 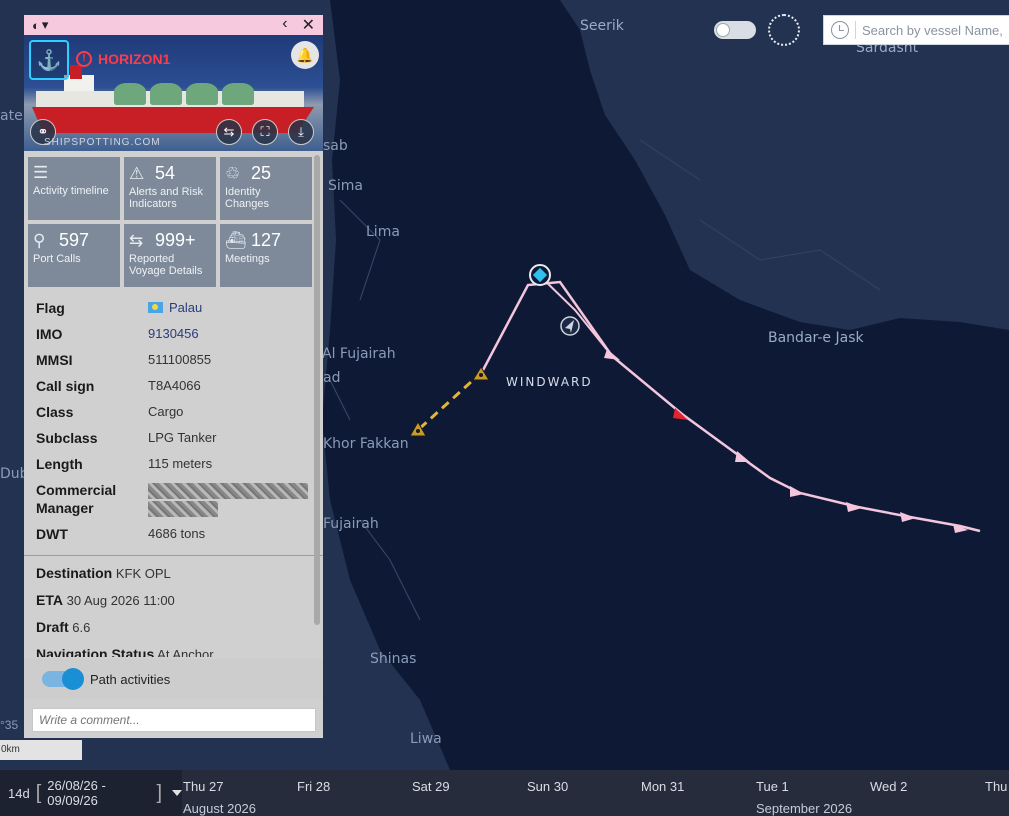 I want to click on voyage-value: 6.6, so click(x=81, y=627).